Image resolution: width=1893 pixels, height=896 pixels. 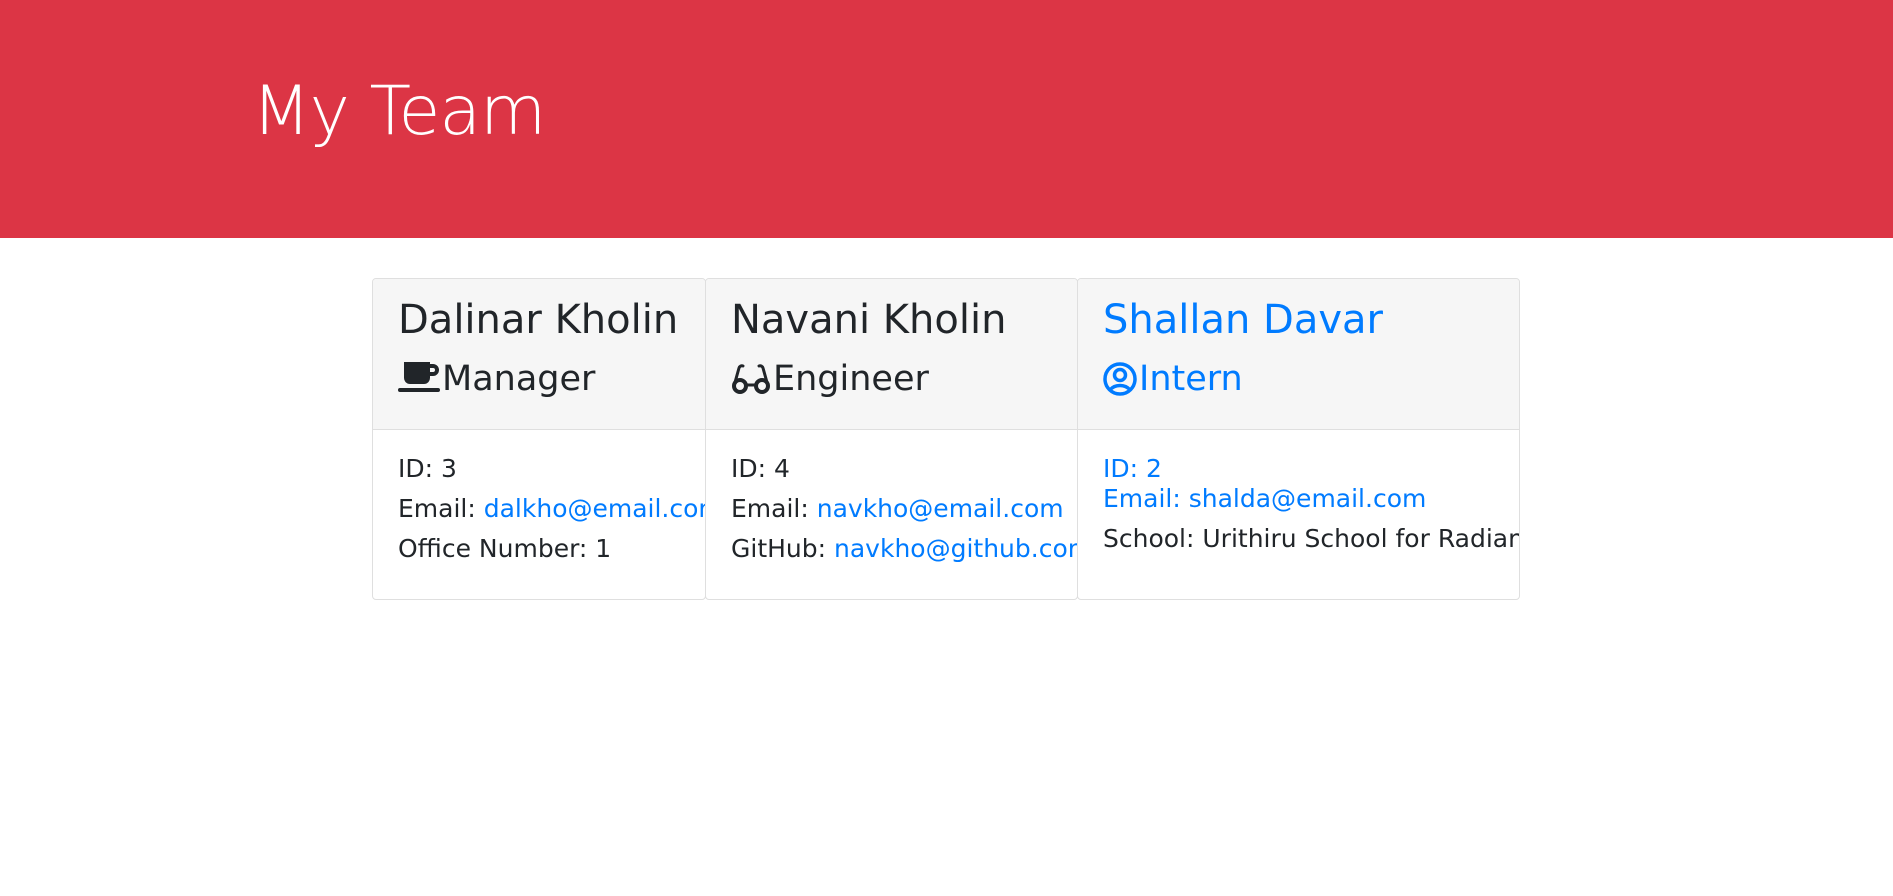 What do you see at coordinates (427, 468) in the screenshot?
I see `employee-id: ID: 3` at bounding box center [427, 468].